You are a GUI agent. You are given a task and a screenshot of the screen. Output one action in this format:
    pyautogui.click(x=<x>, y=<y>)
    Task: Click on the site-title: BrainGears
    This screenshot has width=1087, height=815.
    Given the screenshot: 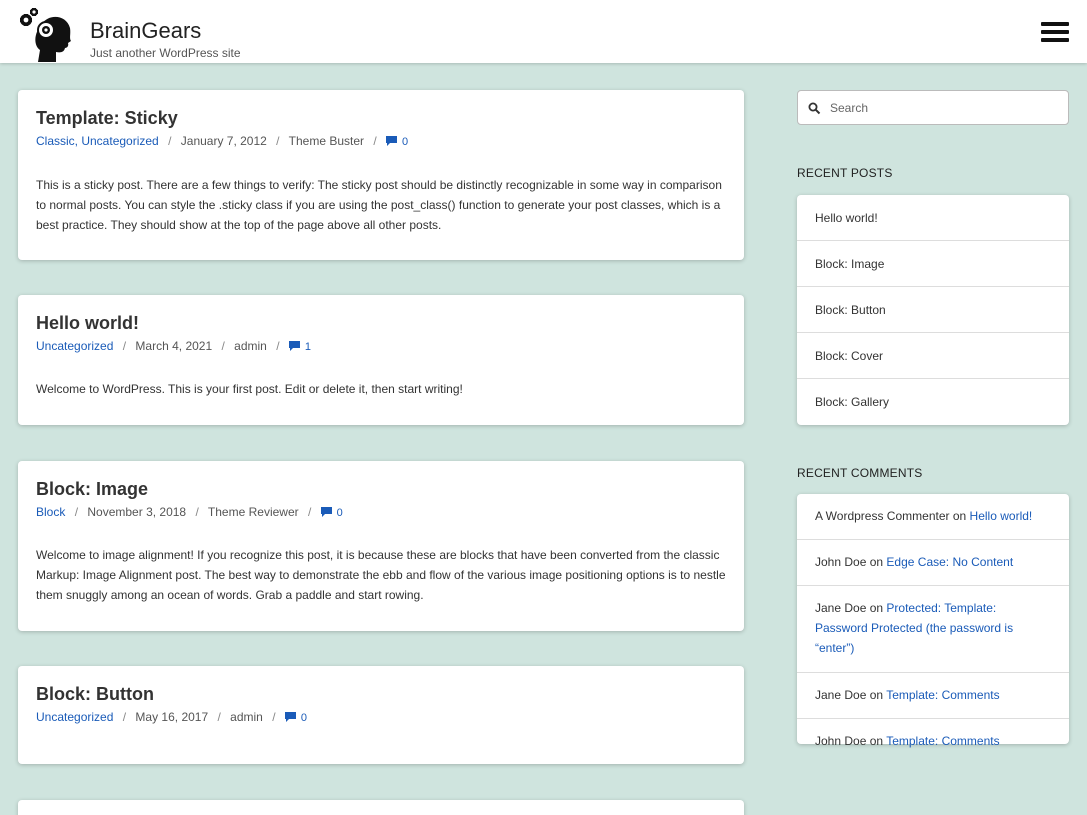 What is the action you would take?
    pyautogui.click(x=145, y=31)
    